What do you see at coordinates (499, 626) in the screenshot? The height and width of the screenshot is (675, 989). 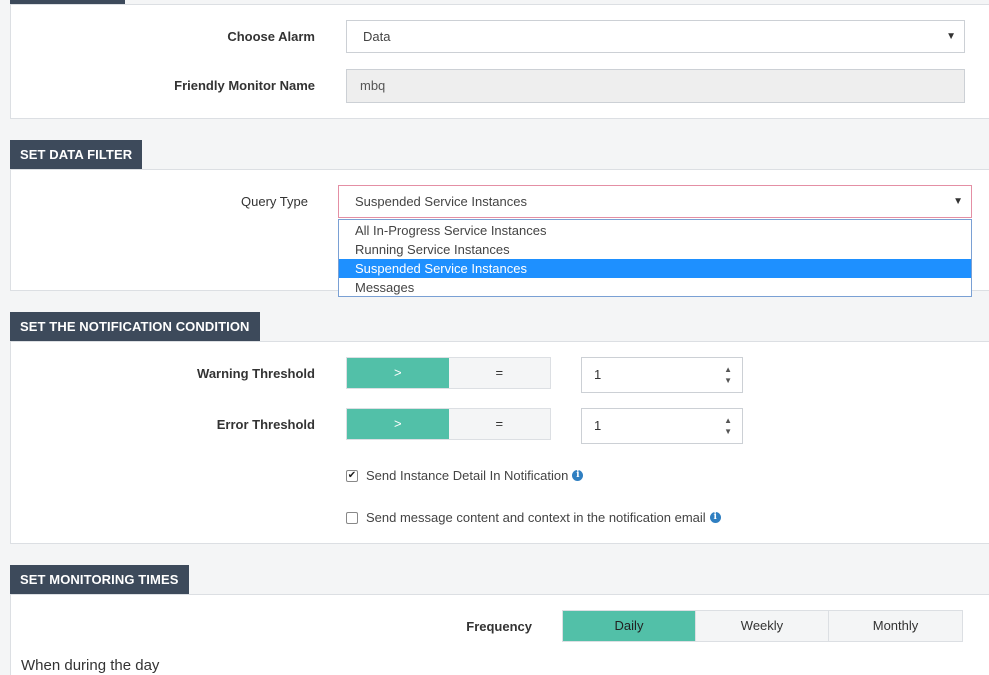 I see `frequency-label: Frequency` at bounding box center [499, 626].